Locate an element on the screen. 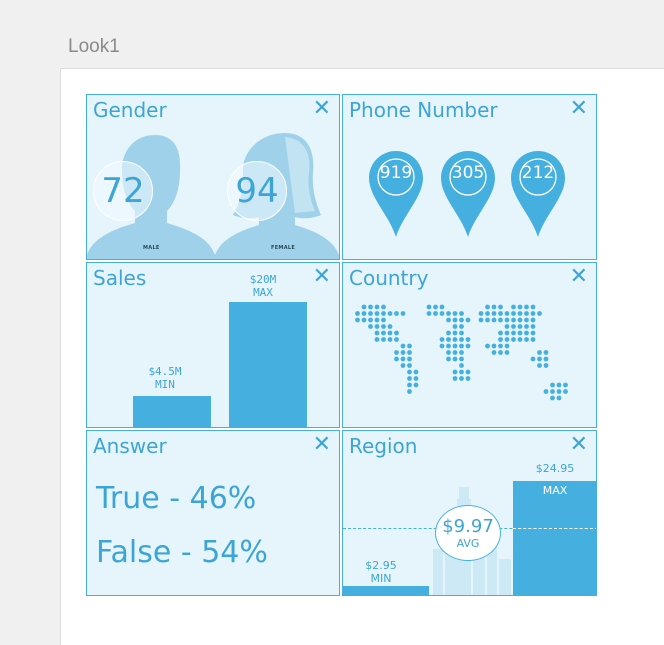 This screenshot has width=664, height=645. sales-card: Sales ✕ $4.5M MIN $20M MAX is located at coordinates (213, 345).